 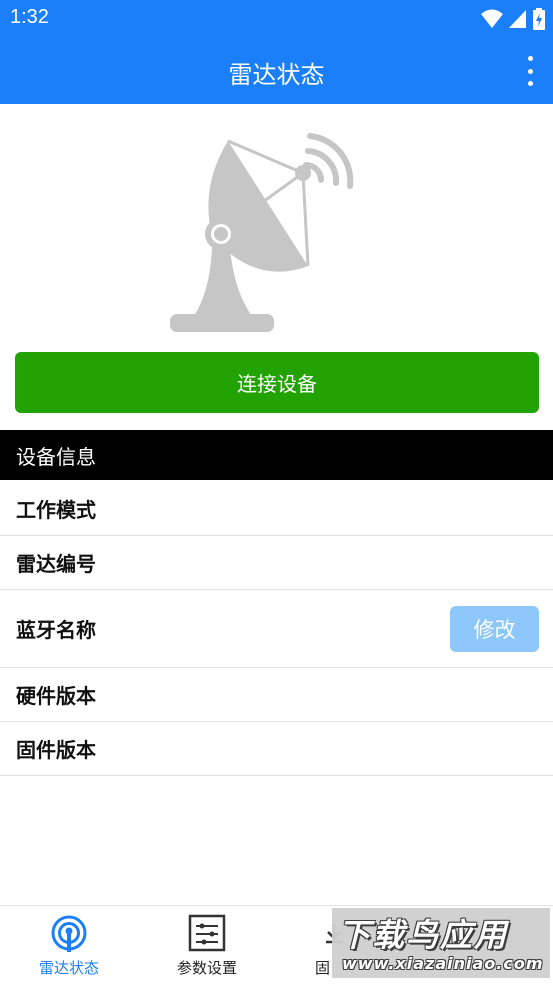 What do you see at coordinates (530, 71) in the screenshot?
I see `more-vert-icon` at bounding box center [530, 71].